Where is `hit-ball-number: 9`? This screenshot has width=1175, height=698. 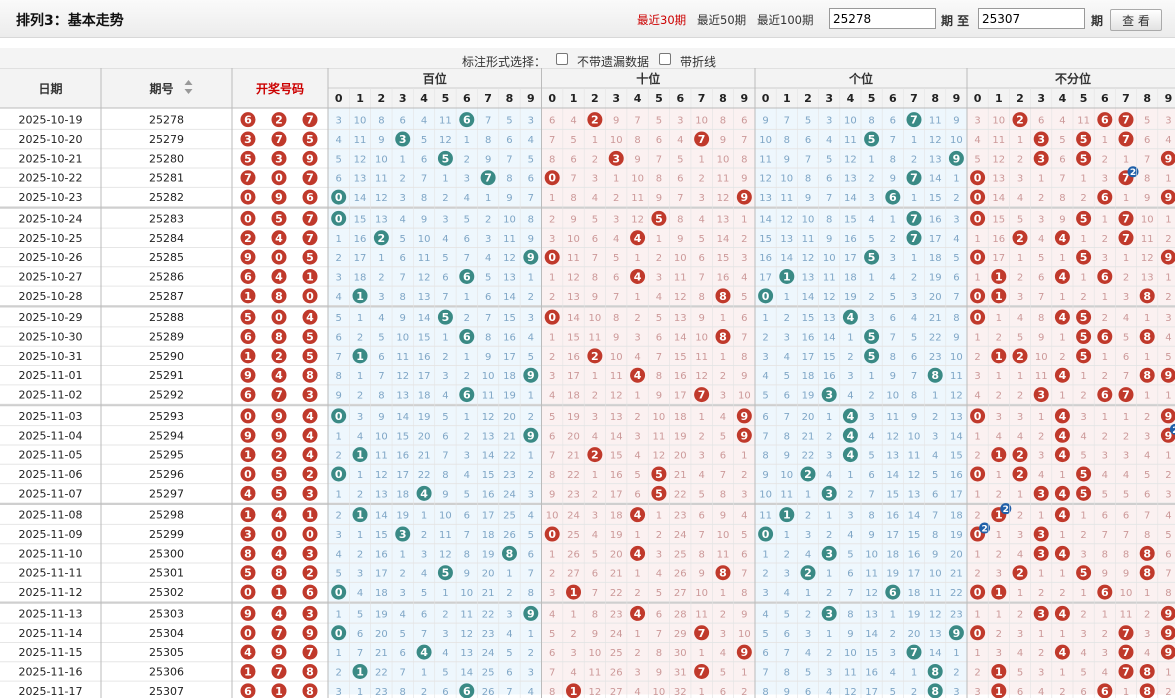
hit-ball-number: 9 is located at coordinates (744, 416).